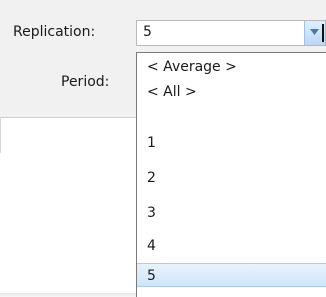 The width and height of the screenshot is (326, 297). I want to click on replication-combobox: 5, so click(231, 33).